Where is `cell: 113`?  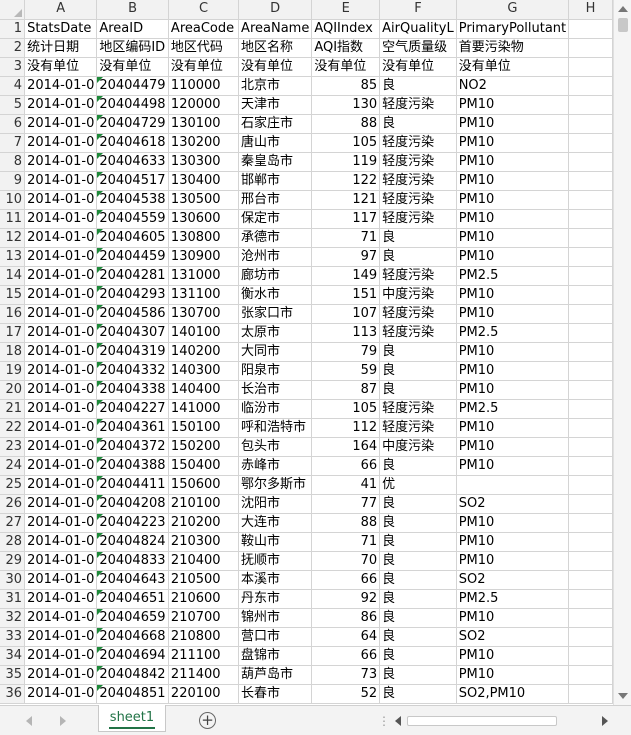
cell: 113 is located at coordinates (346, 333).